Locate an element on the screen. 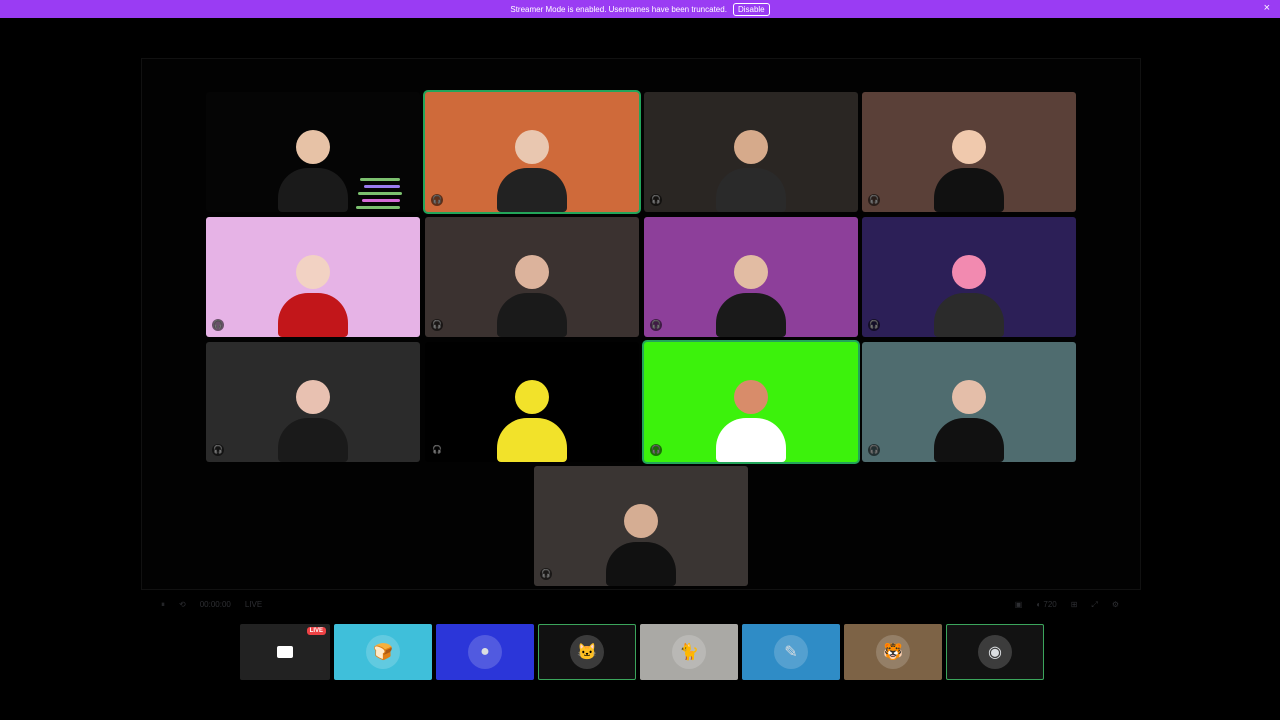 This screenshot has width=1280, height=720. avatar: 🐯 is located at coordinates (893, 652).